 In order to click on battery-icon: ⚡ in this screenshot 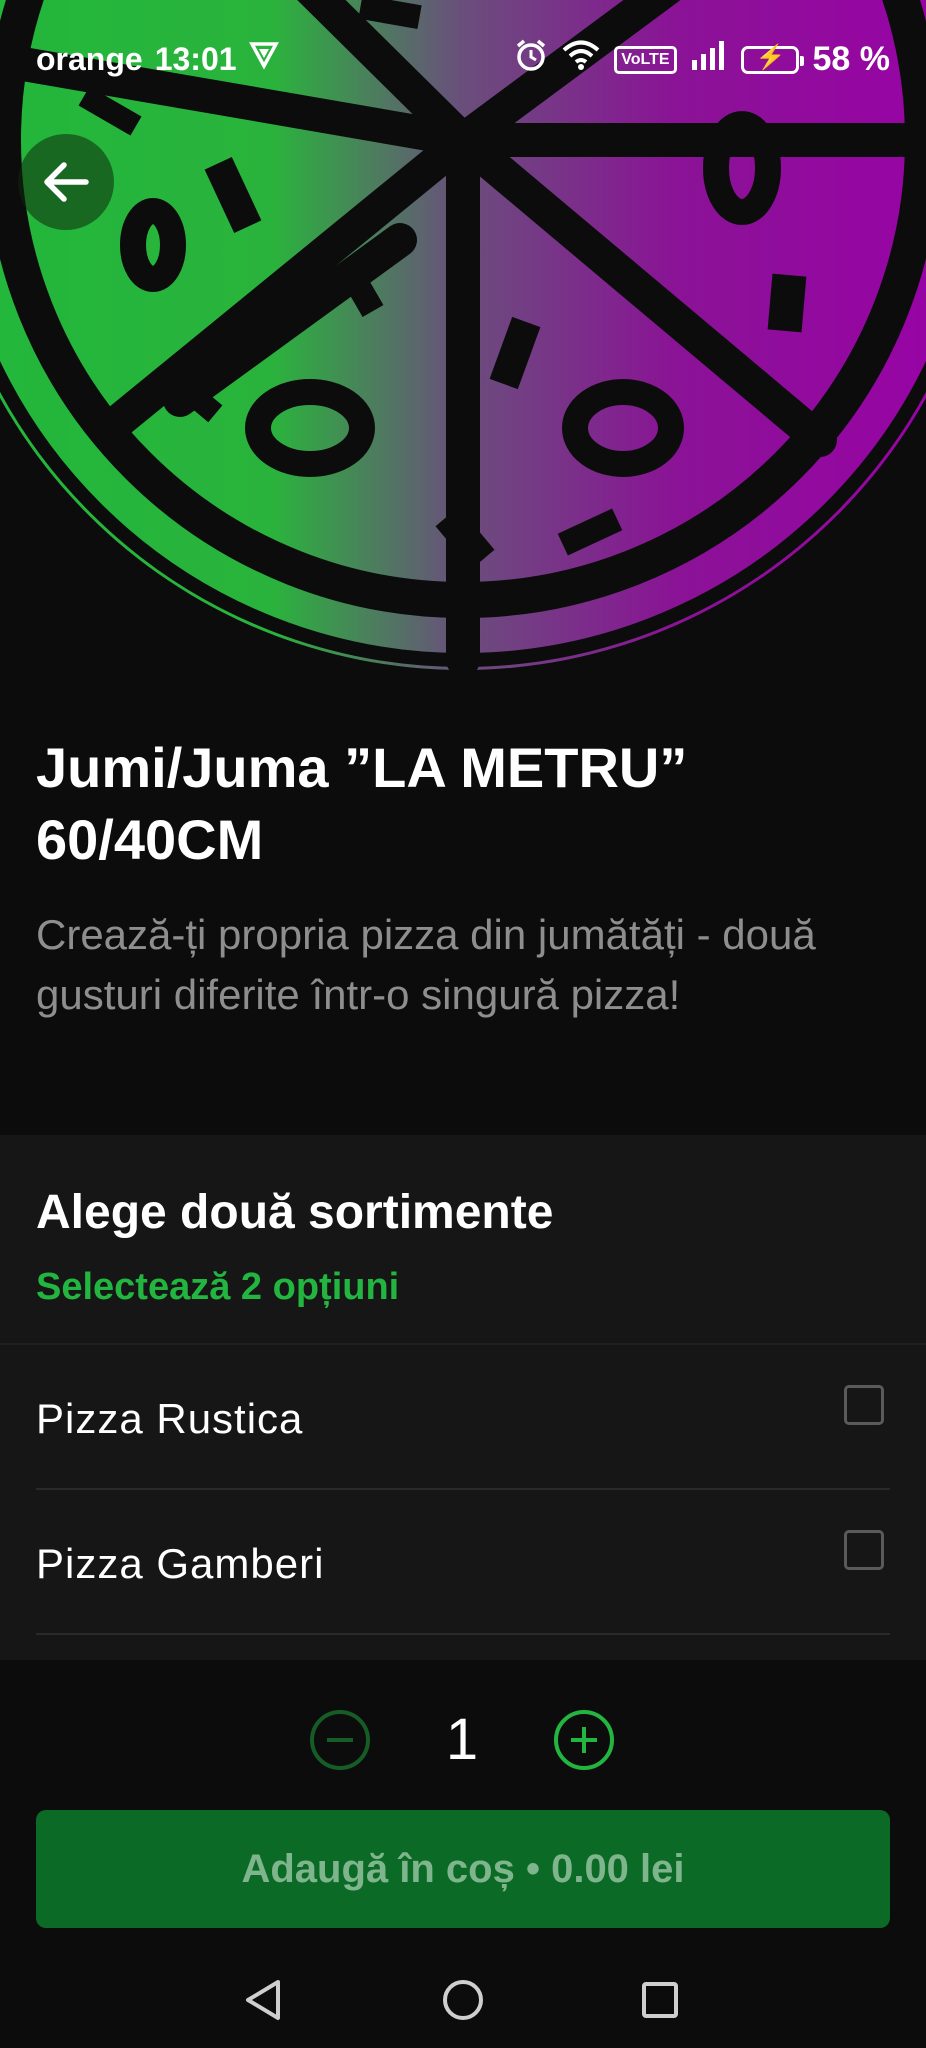, I will do `click(772, 59)`.